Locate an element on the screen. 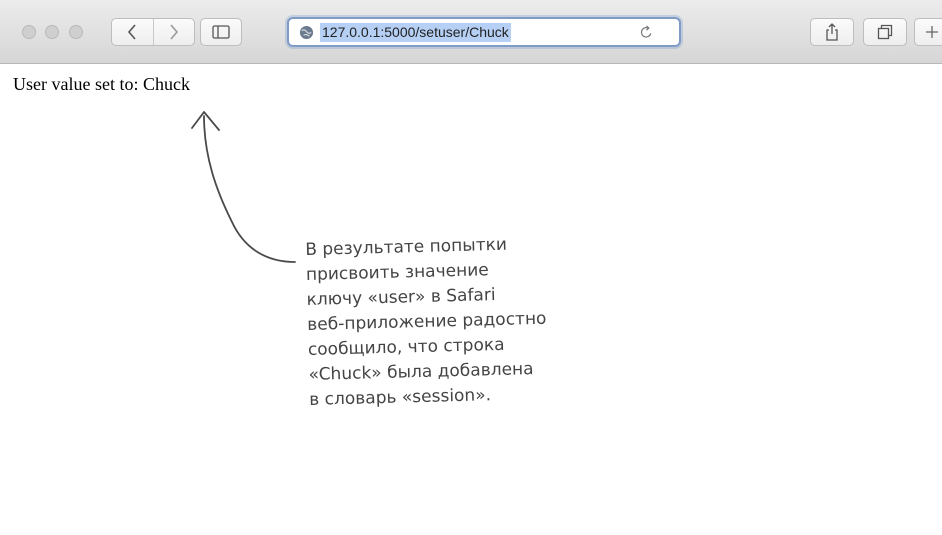 This screenshot has height=535, width=942. navigation-buttons is located at coordinates (153, 32).